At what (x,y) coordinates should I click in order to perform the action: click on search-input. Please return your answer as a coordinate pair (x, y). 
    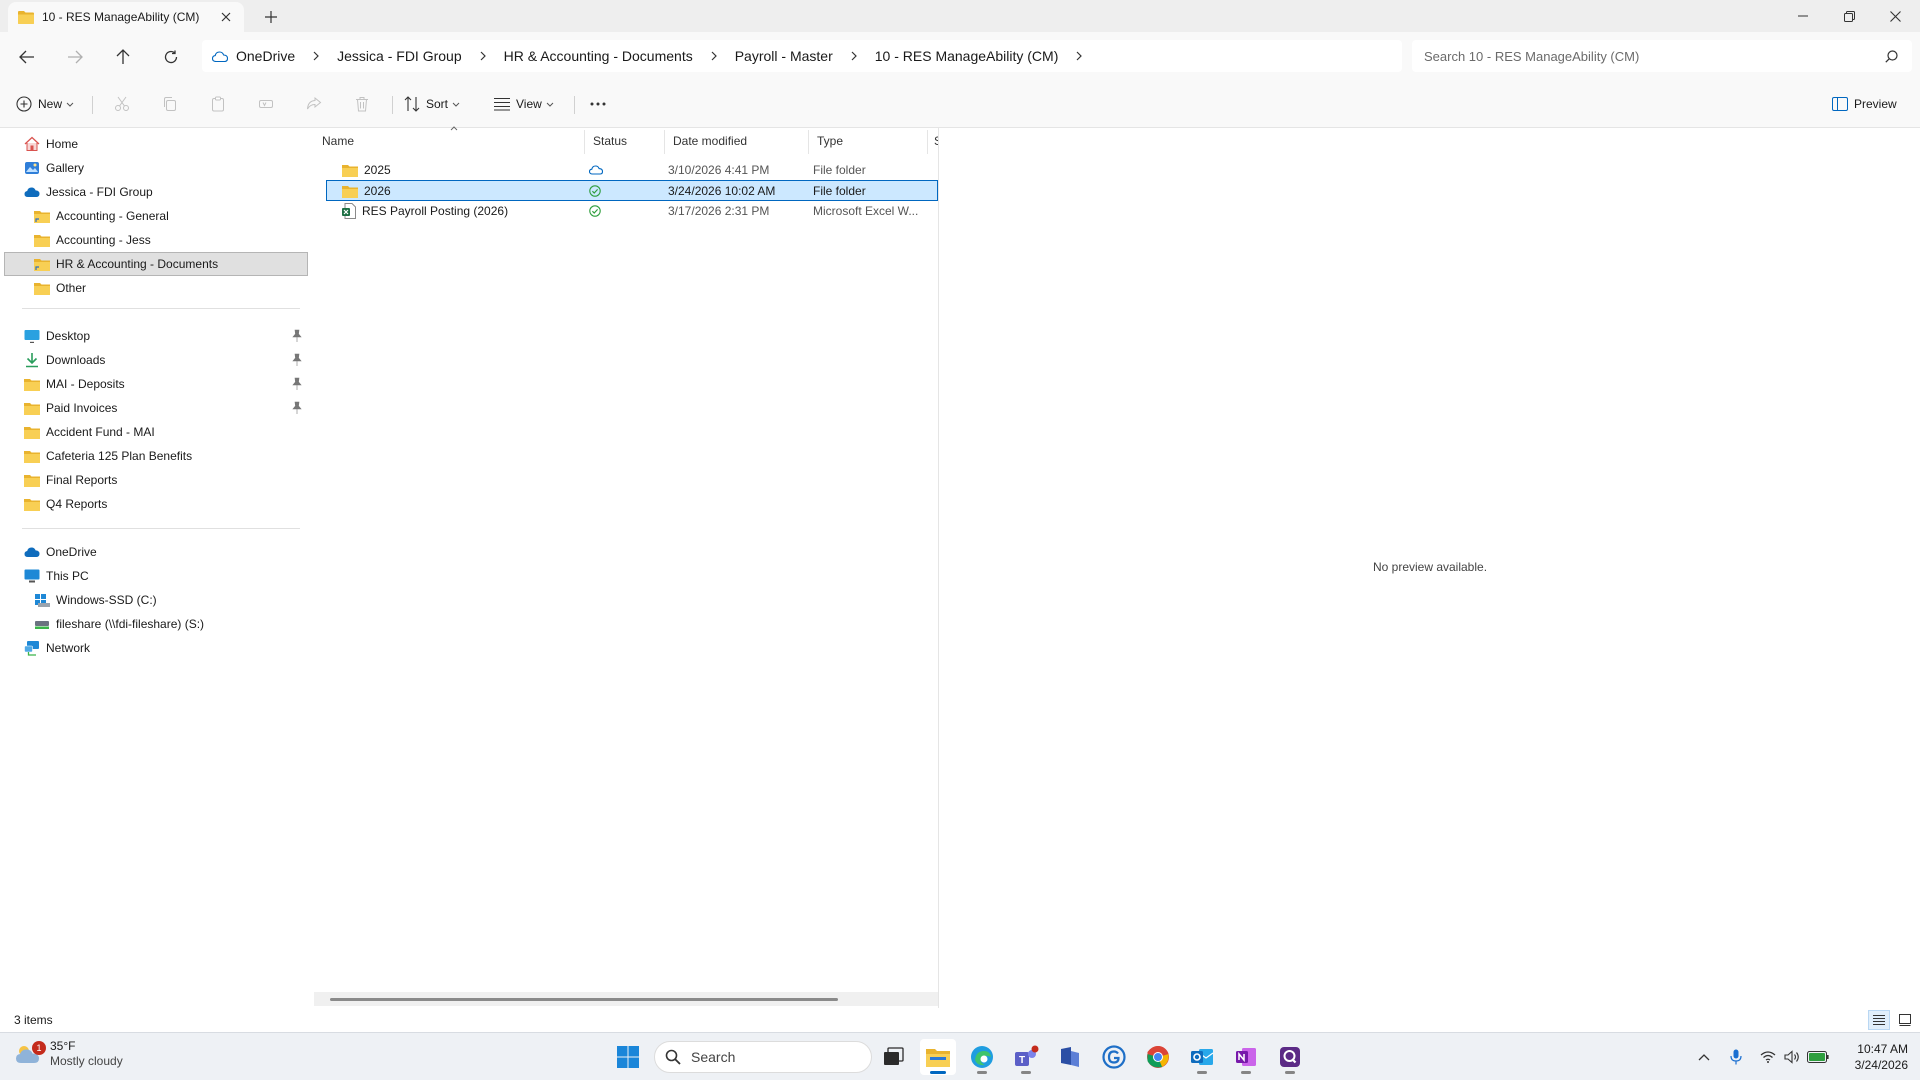
    Looking at the image, I should click on (1654, 56).